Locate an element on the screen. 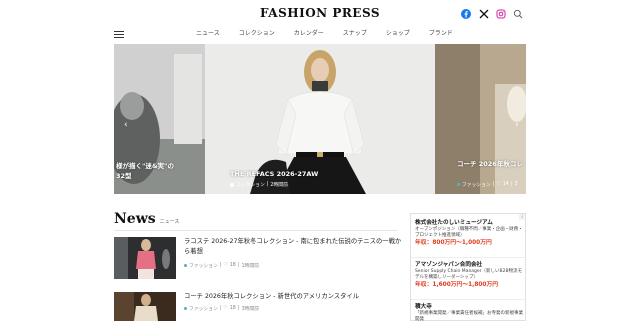 This screenshot has height=321, width=640. main-nav: ニュース コレクション カレンダー スナップ ショップ ブランド is located at coordinates (320, 35).